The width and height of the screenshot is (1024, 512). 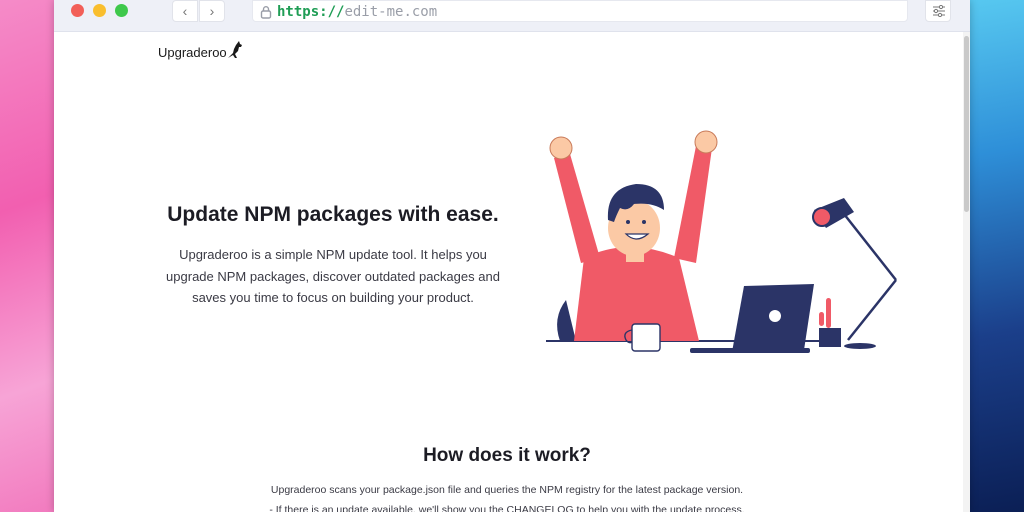 What do you see at coordinates (507, 455) in the screenshot?
I see `how-it-works-title: How does it work?` at bounding box center [507, 455].